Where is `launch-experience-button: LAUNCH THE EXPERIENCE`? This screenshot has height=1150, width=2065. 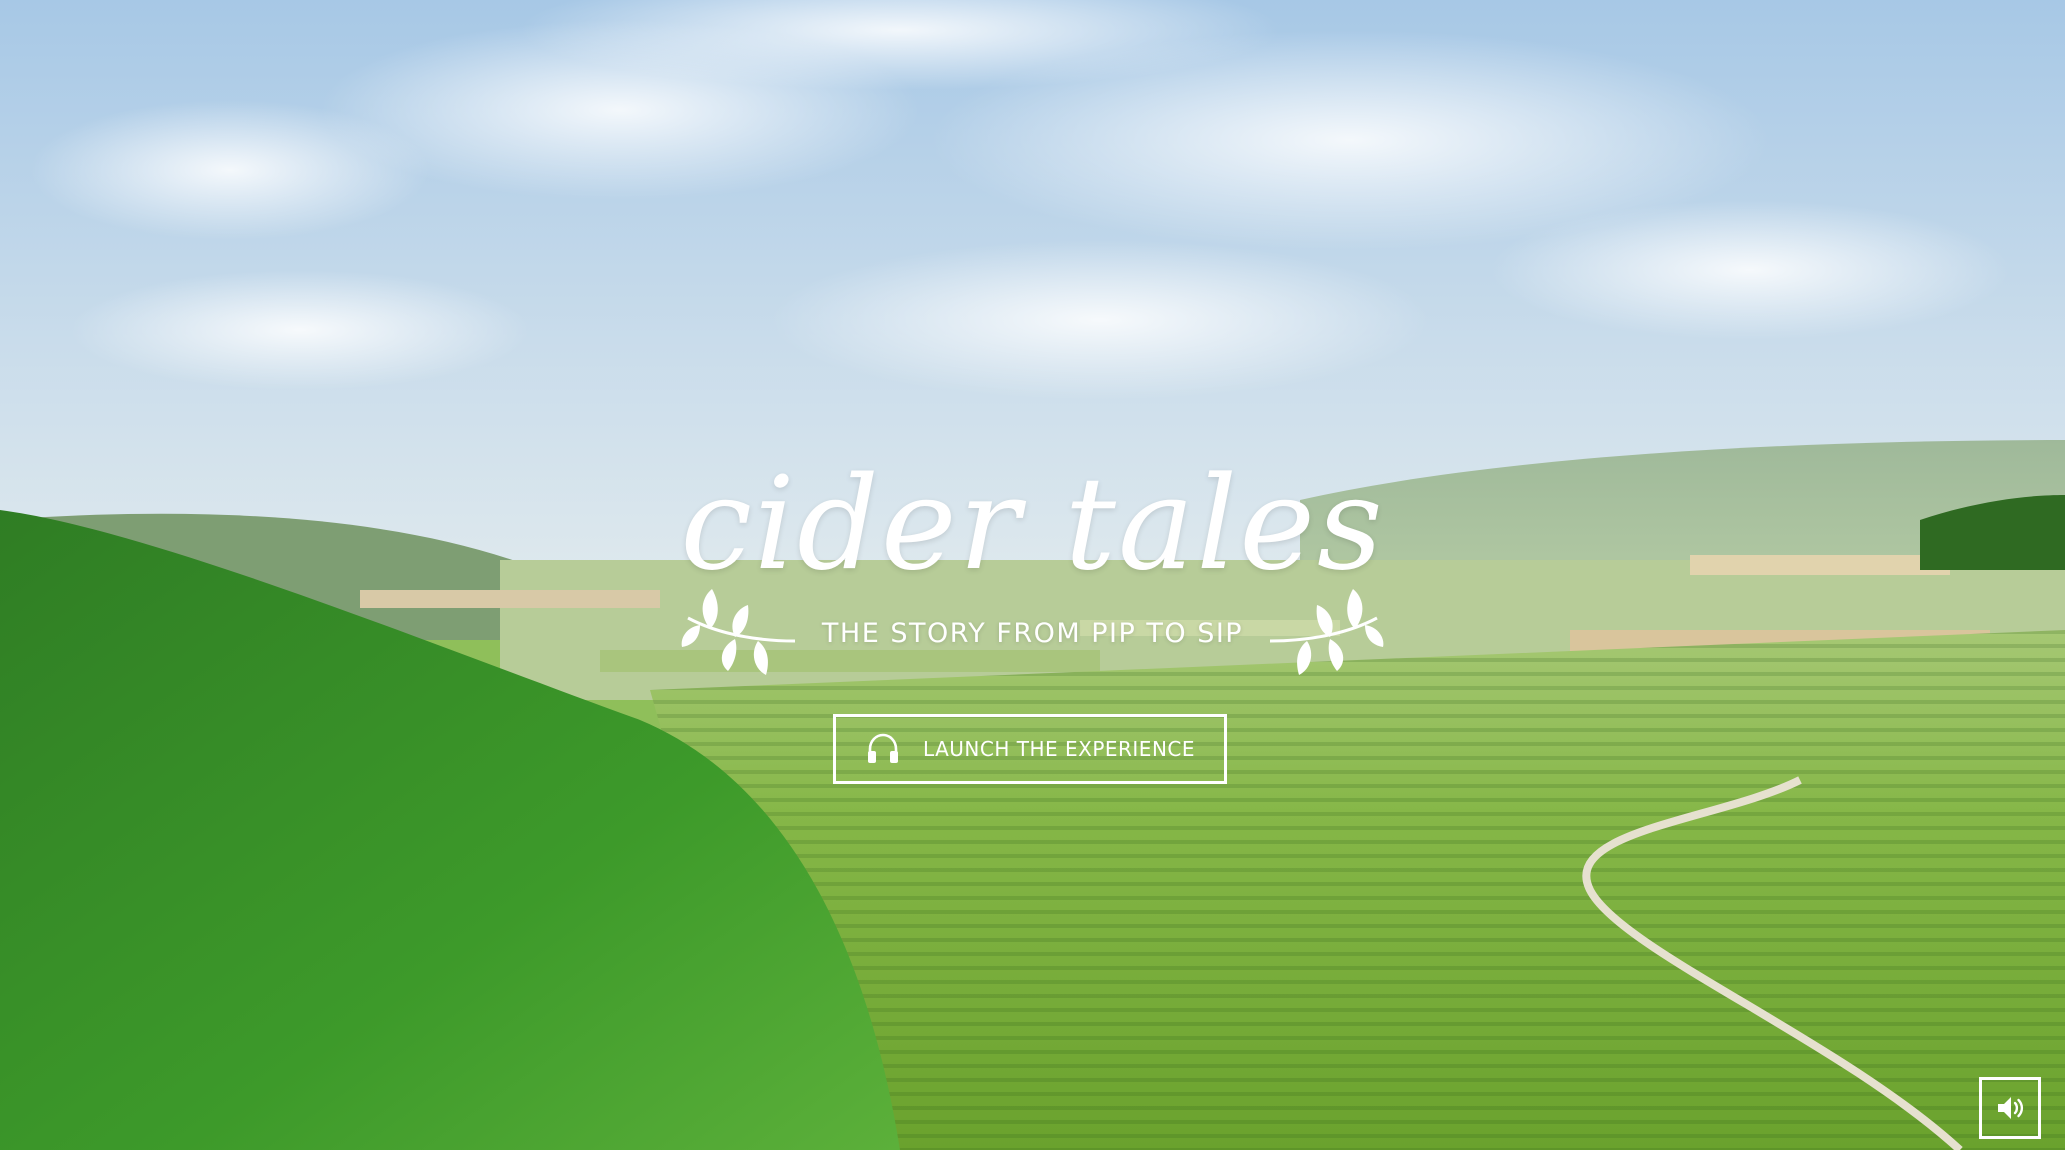
launch-experience-button: LAUNCH THE EXPERIENCE is located at coordinates (1030, 749).